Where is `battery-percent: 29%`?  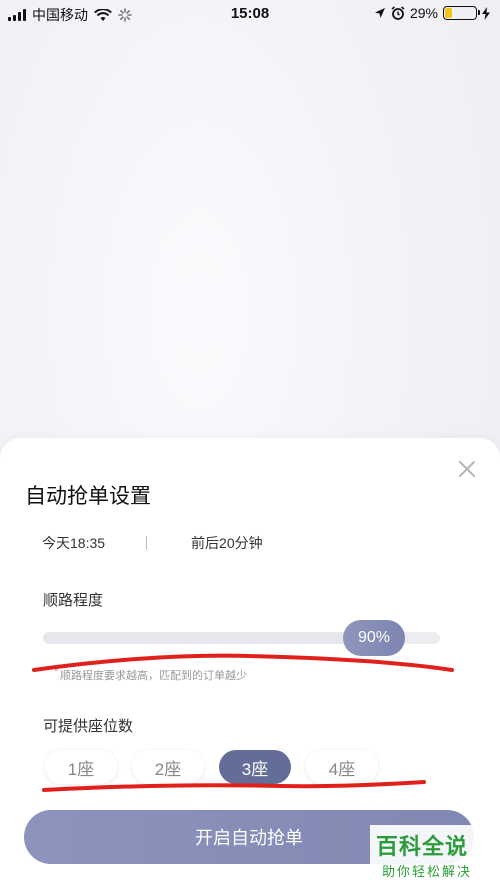
battery-percent: 29% is located at coordinates (423, 13).